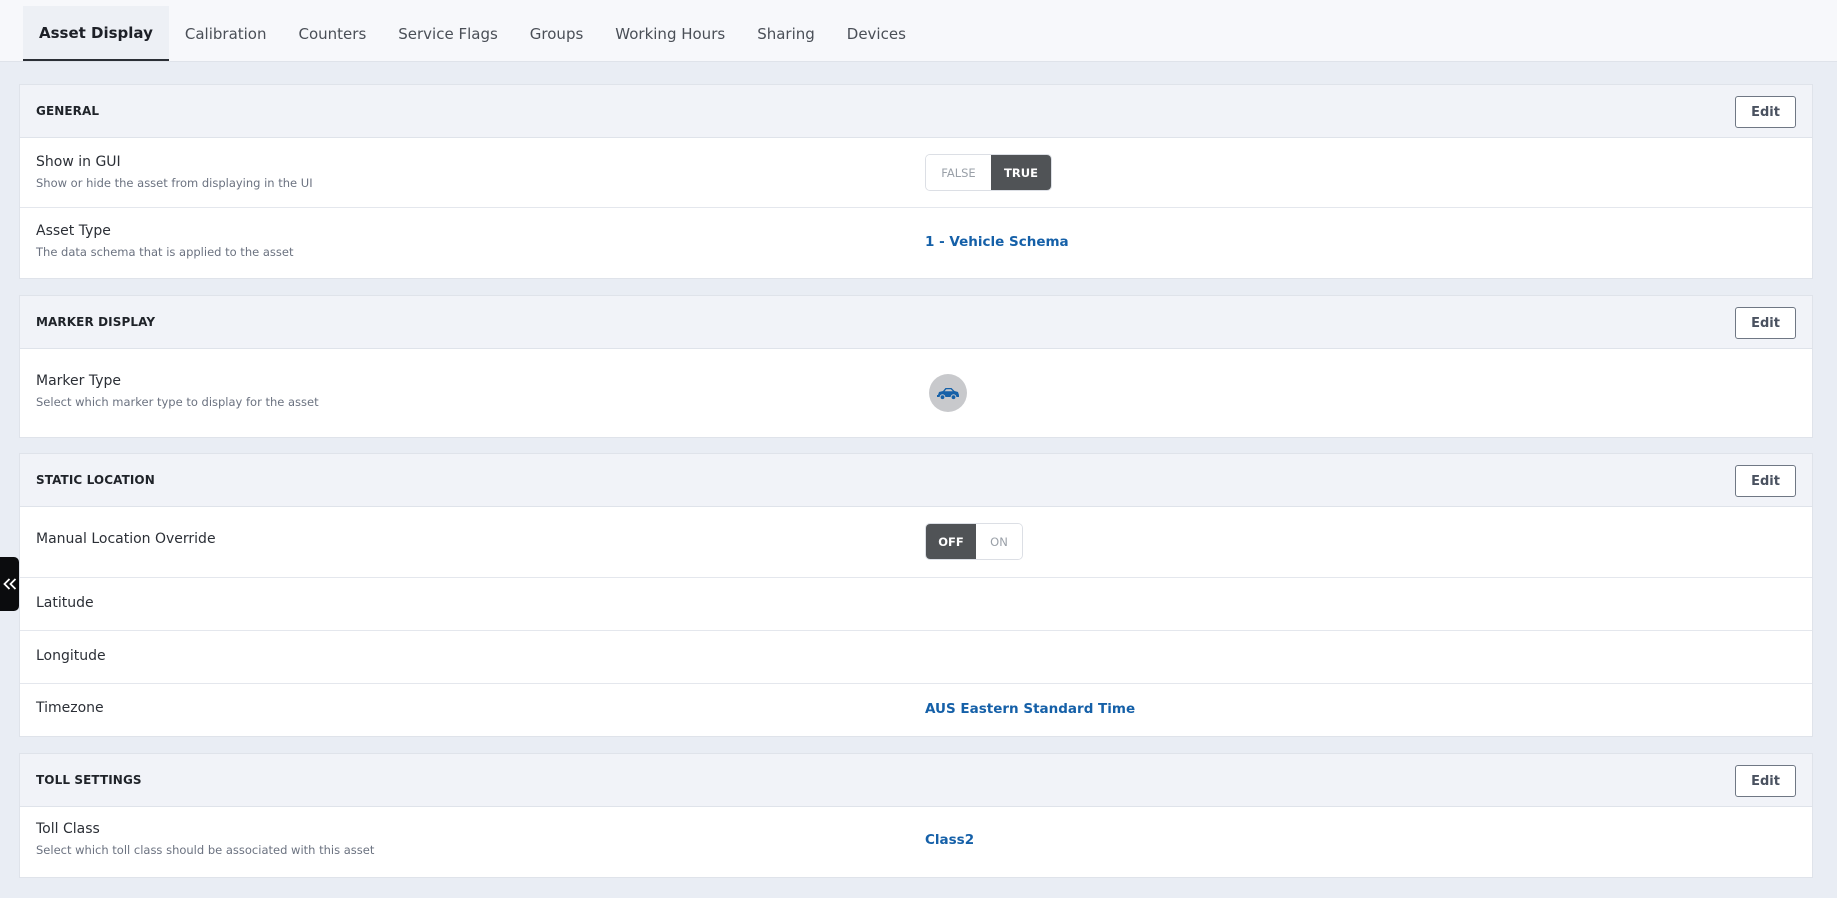 The image size is (1837, 898). What do you see at coordinates (670, 33) in the screenshot?
I see `tab-working-hours: Working Hours` at bounding box center [670, 33].